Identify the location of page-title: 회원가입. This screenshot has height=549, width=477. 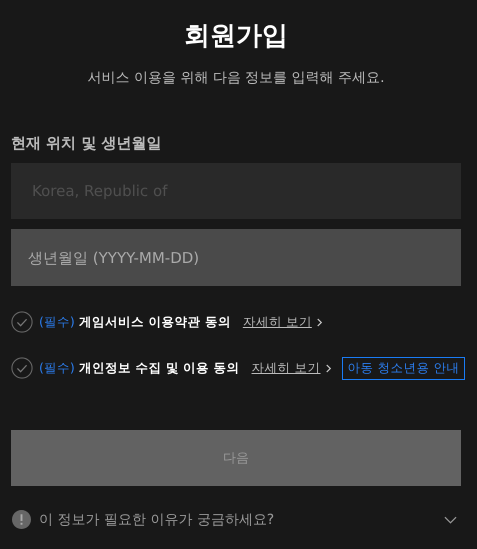
(236, 36).